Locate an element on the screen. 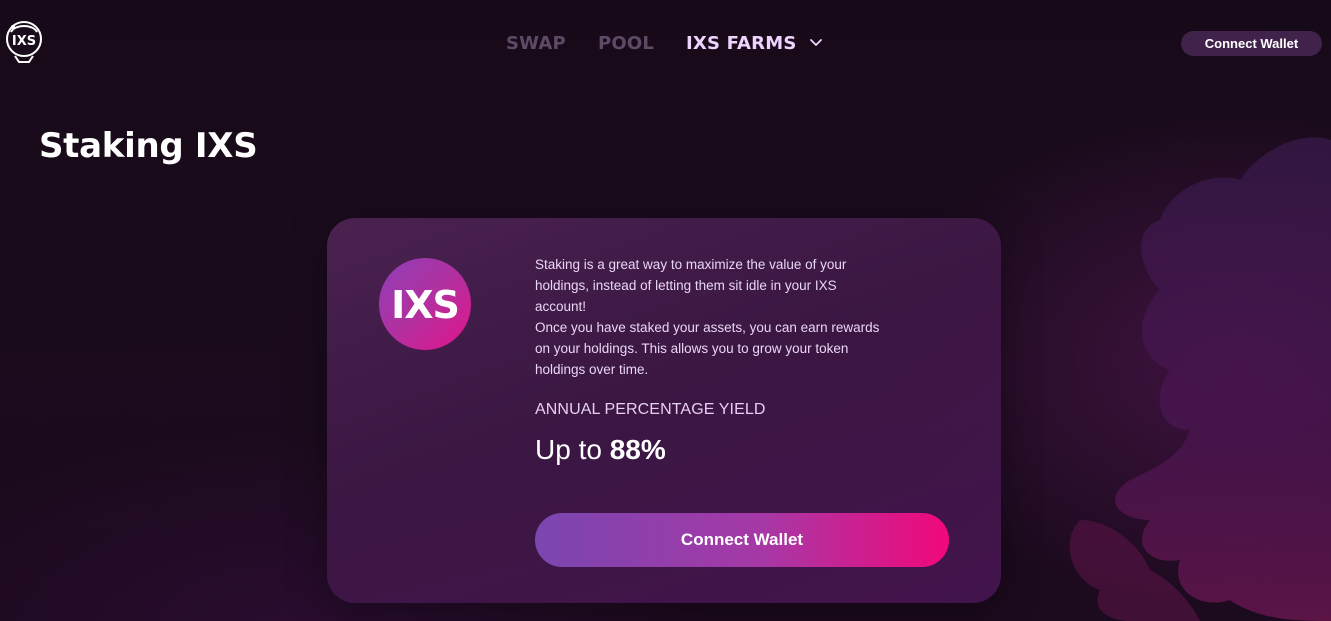 The image size is (1331, 621). nav-ixs-farms-label: IXS FARMS is located at coordinates (741, 43).